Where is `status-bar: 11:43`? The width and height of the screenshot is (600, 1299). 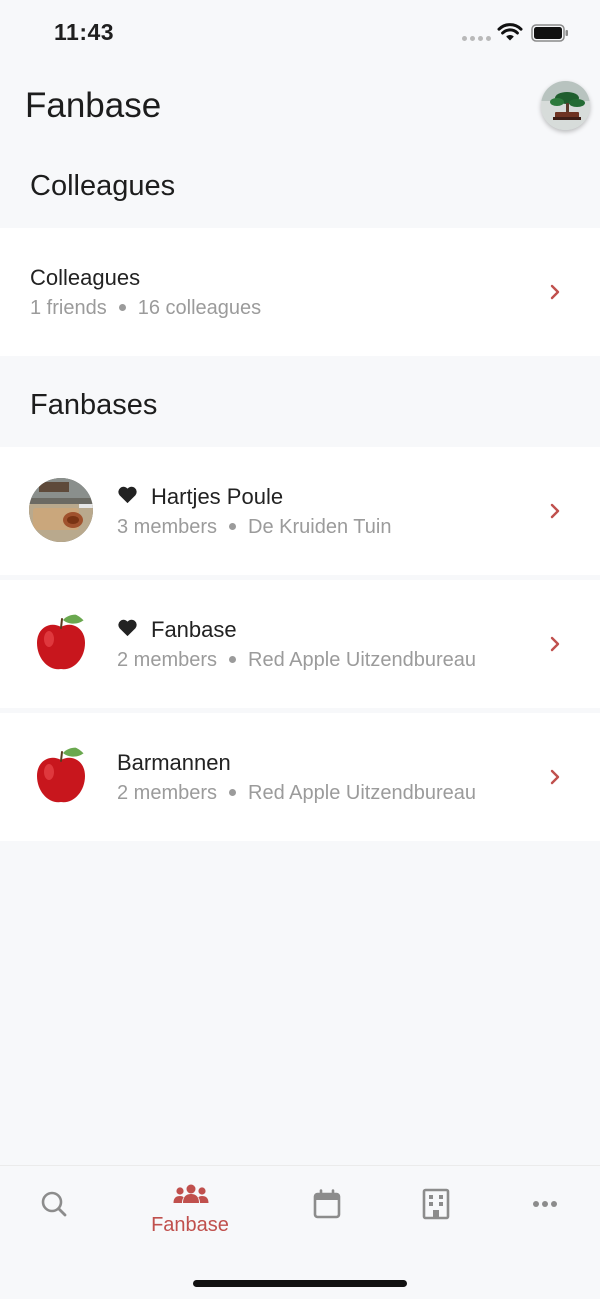 status-bar: 11:43 is located at coordinates (300, 33).